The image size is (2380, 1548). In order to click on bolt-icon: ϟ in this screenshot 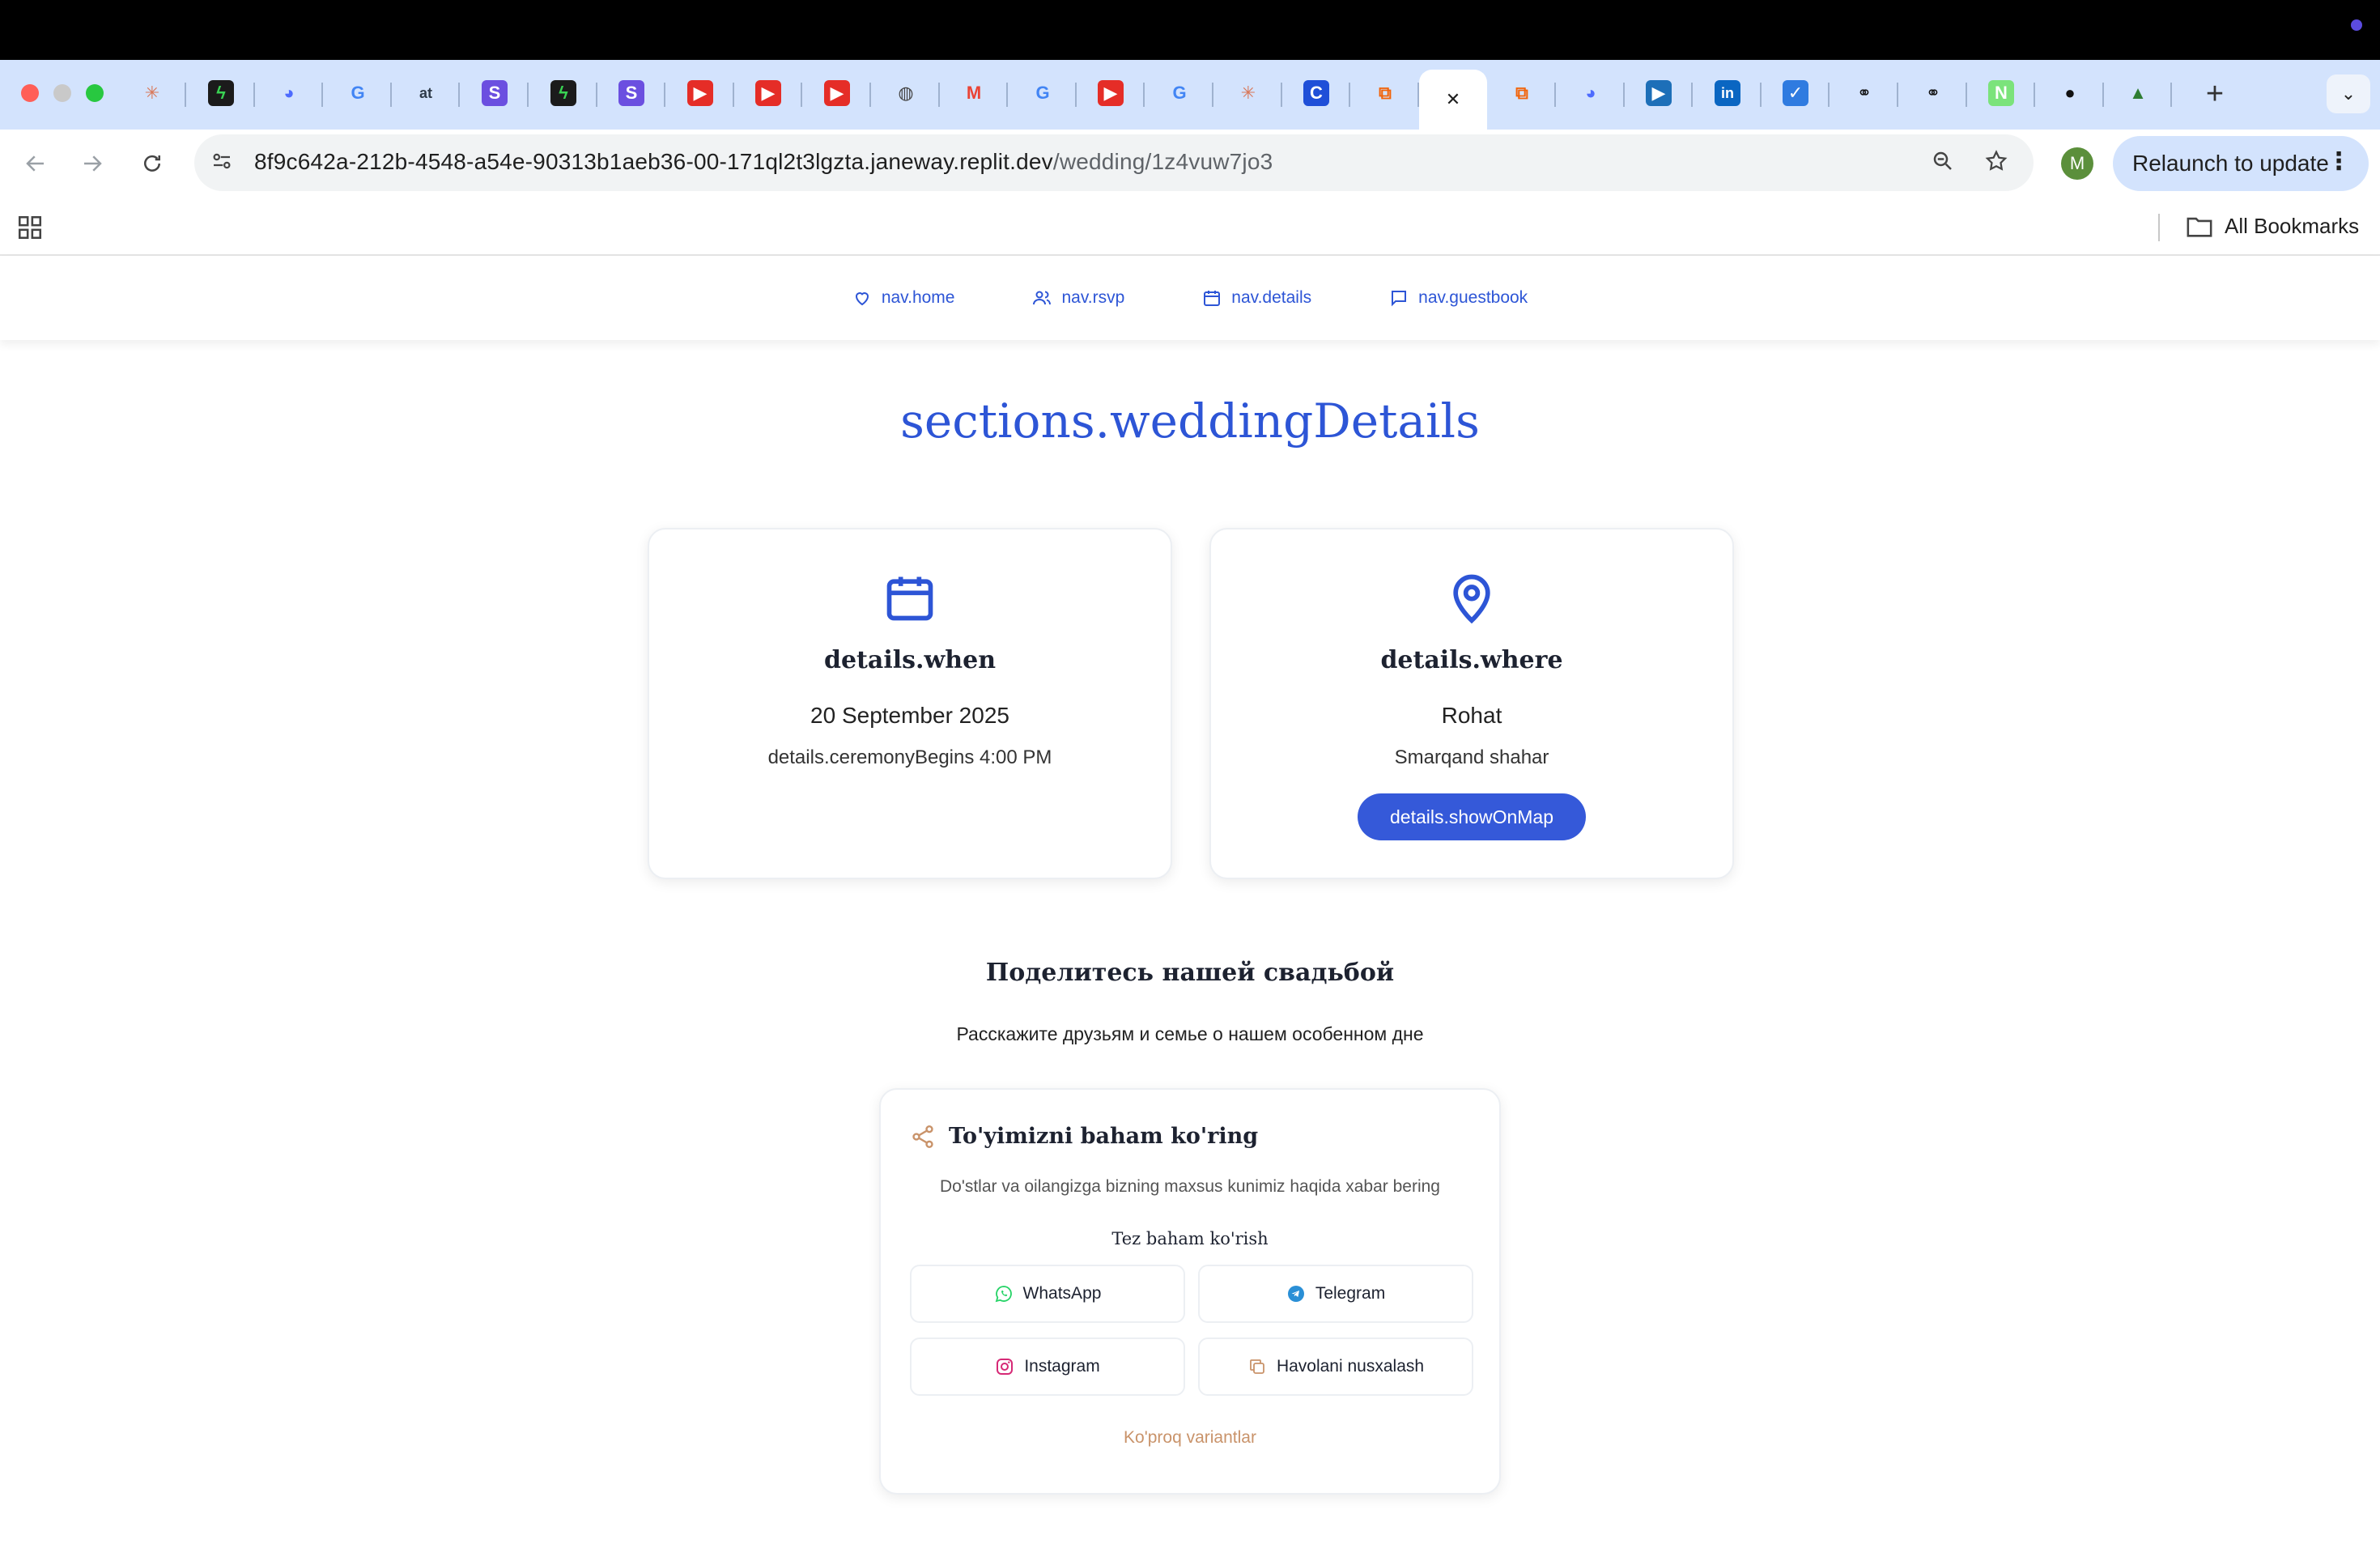, I will do `click(221, 93)`.